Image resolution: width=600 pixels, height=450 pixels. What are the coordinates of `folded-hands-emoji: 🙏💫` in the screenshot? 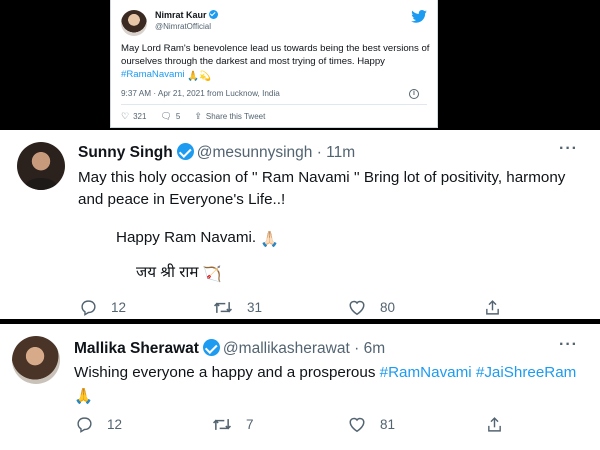 It's located at (199, 76).